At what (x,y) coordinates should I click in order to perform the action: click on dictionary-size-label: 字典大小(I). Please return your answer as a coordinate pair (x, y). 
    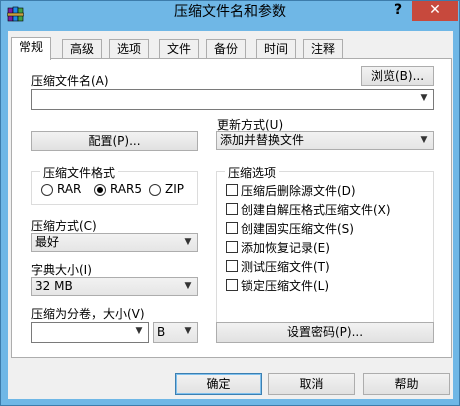
    Looking at the image, I should click on (61, 270).